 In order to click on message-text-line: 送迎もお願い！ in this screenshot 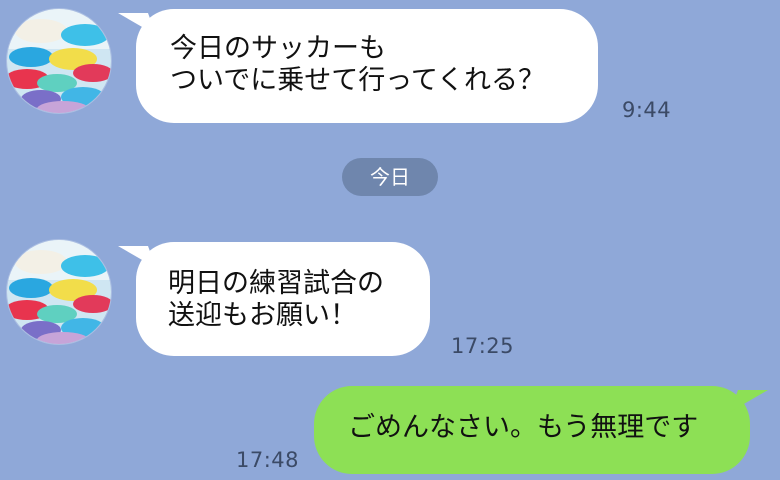, I will do `click(262, 315)`.